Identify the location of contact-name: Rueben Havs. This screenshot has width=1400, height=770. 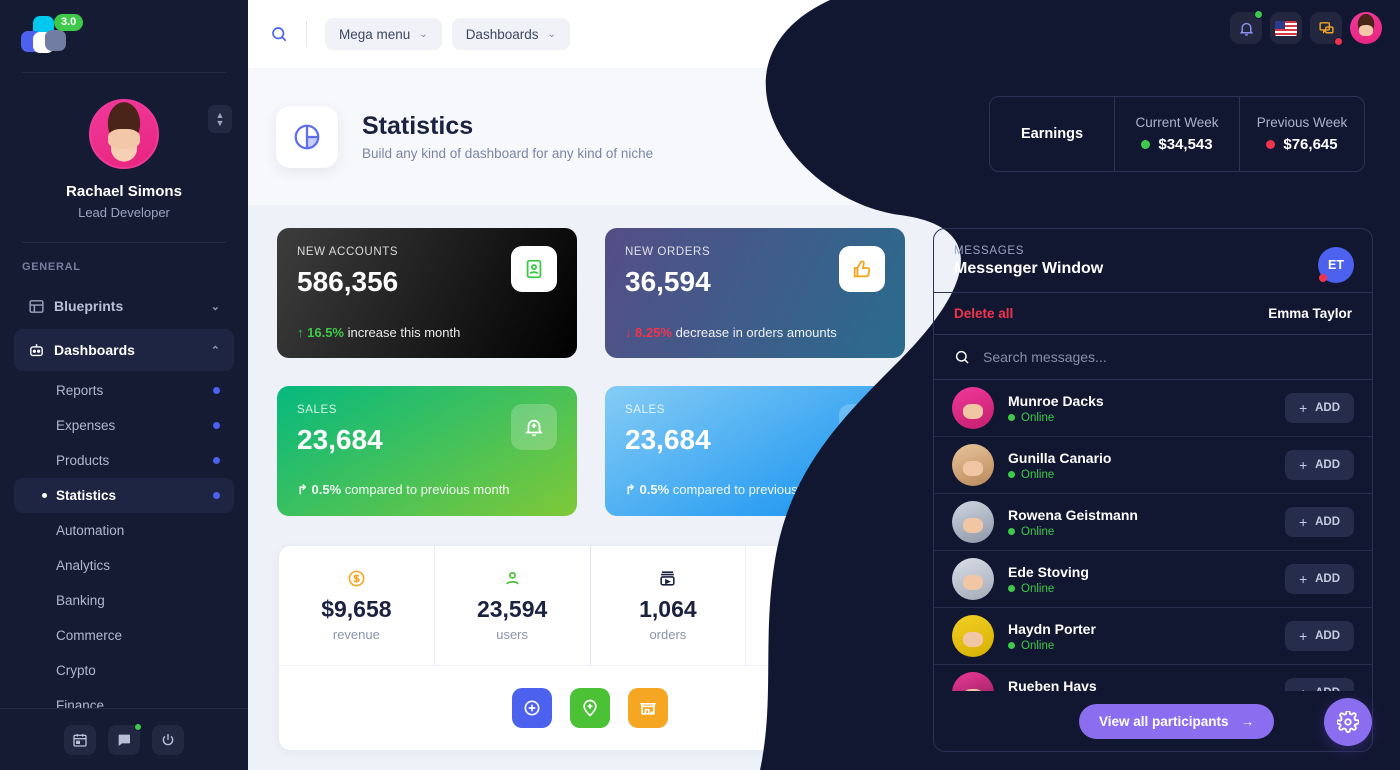
(1052, 684).